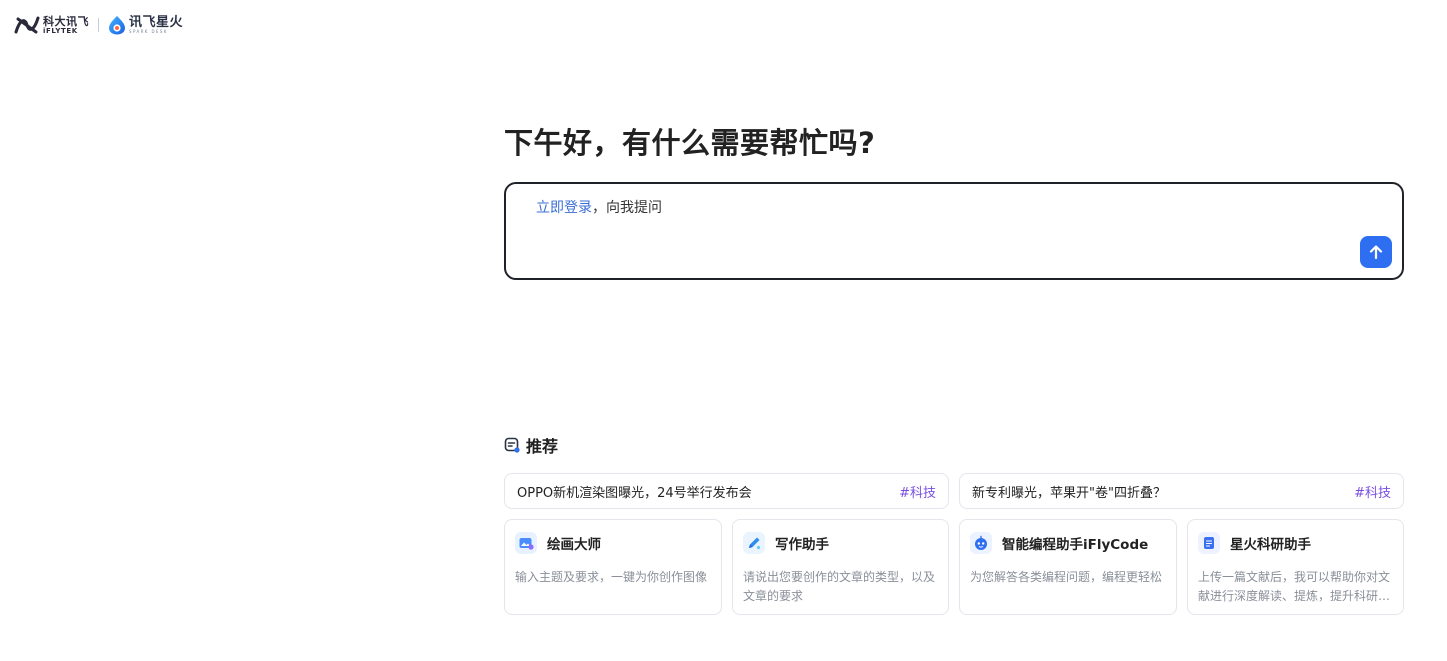 Image resolution: width=1447 pixels, height=661 pixels. I want to click on news-card: OPPO新机渲染图曝光，24号举行发布会 #科技, so click(726, 491).